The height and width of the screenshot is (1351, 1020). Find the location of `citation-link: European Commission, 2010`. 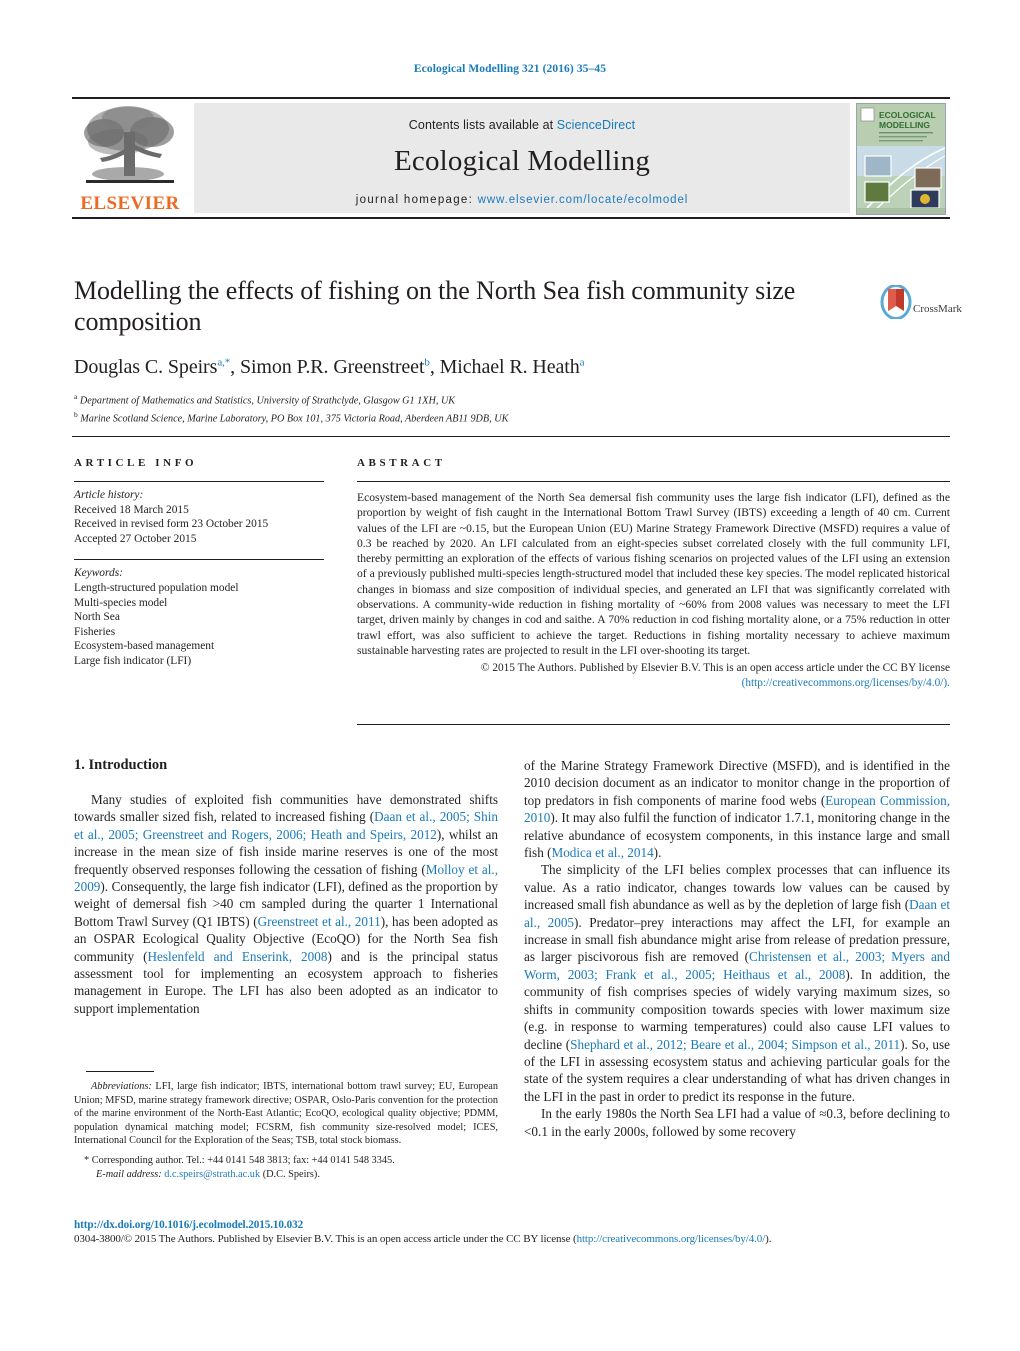

citation-link: European Commission, 2010 is located at coordinates (737, 809).